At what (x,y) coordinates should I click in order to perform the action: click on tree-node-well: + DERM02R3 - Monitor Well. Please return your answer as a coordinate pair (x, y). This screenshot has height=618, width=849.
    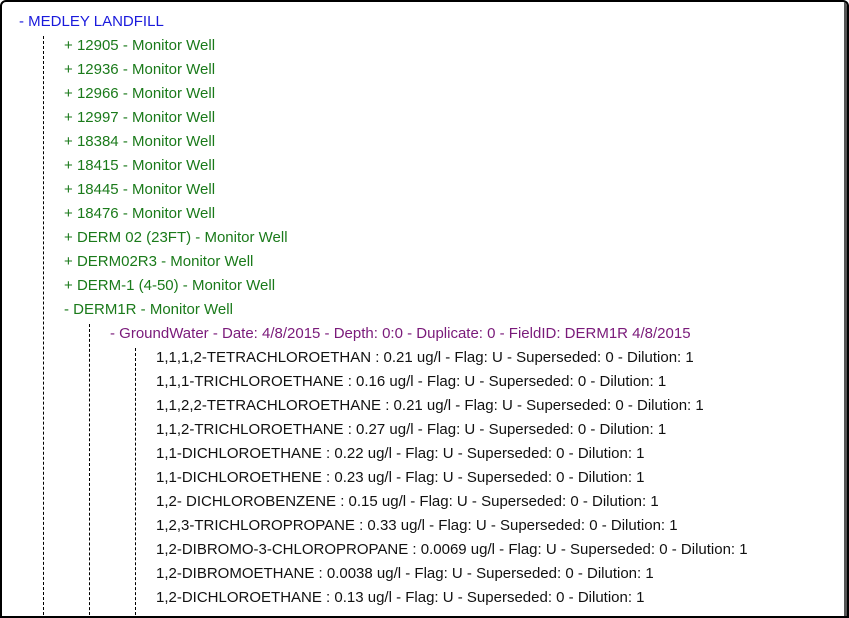
    Looking at the image, I should click on (158, 262).